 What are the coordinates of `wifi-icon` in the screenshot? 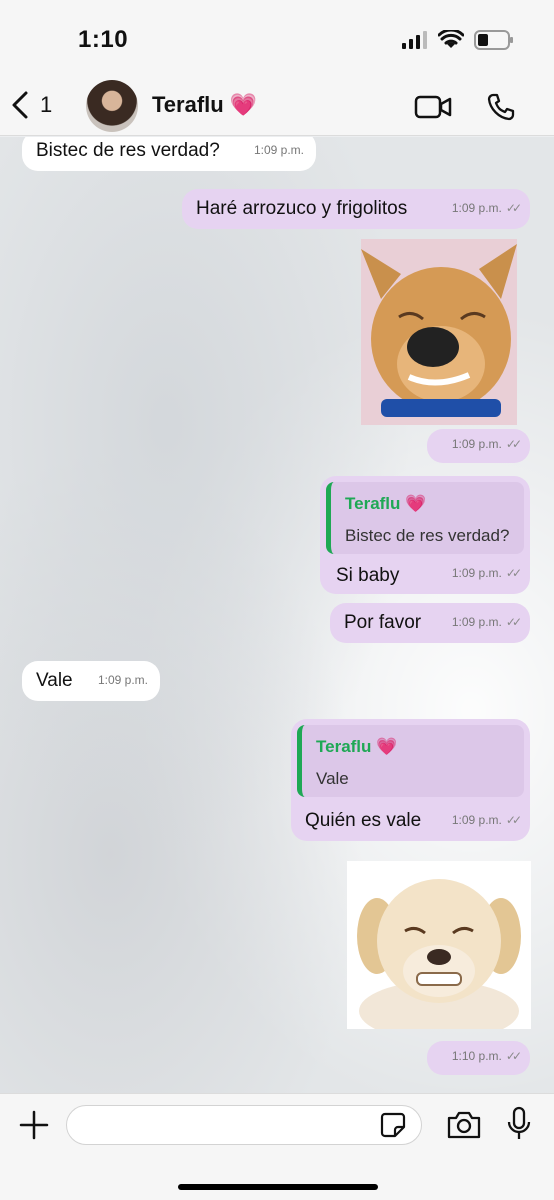 It's located at (451, 39).